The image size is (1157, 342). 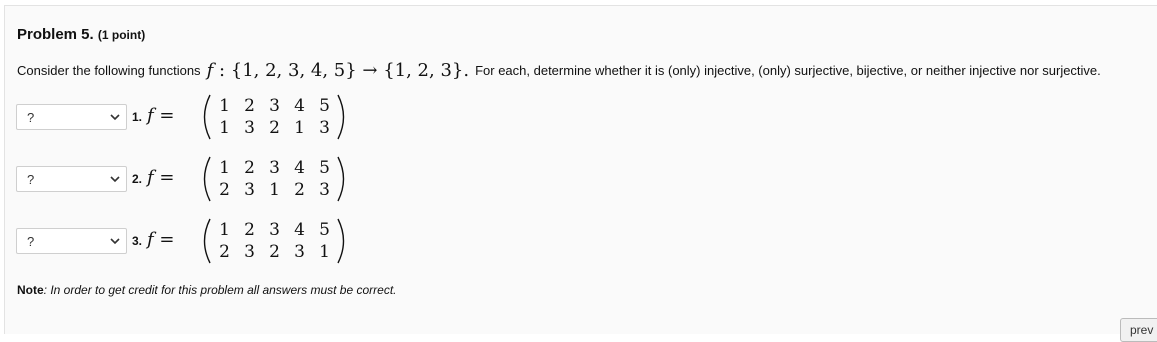 I want to click on question-row-3: ? 3. f = 12345 23231, so click(x=216, y=241).